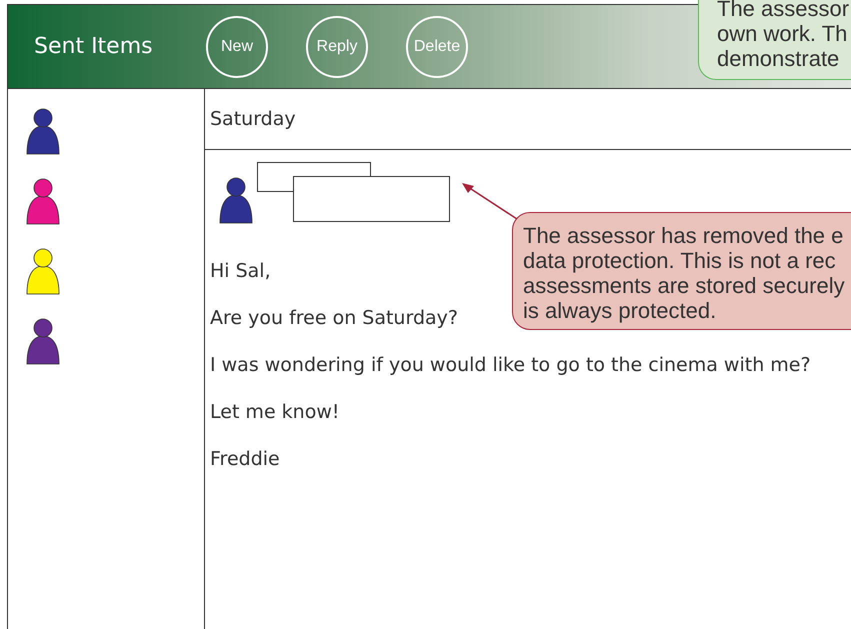 This screenshot has height=629, width=851. I want to click on message-text: Hi Sal,, so click(240, 271).